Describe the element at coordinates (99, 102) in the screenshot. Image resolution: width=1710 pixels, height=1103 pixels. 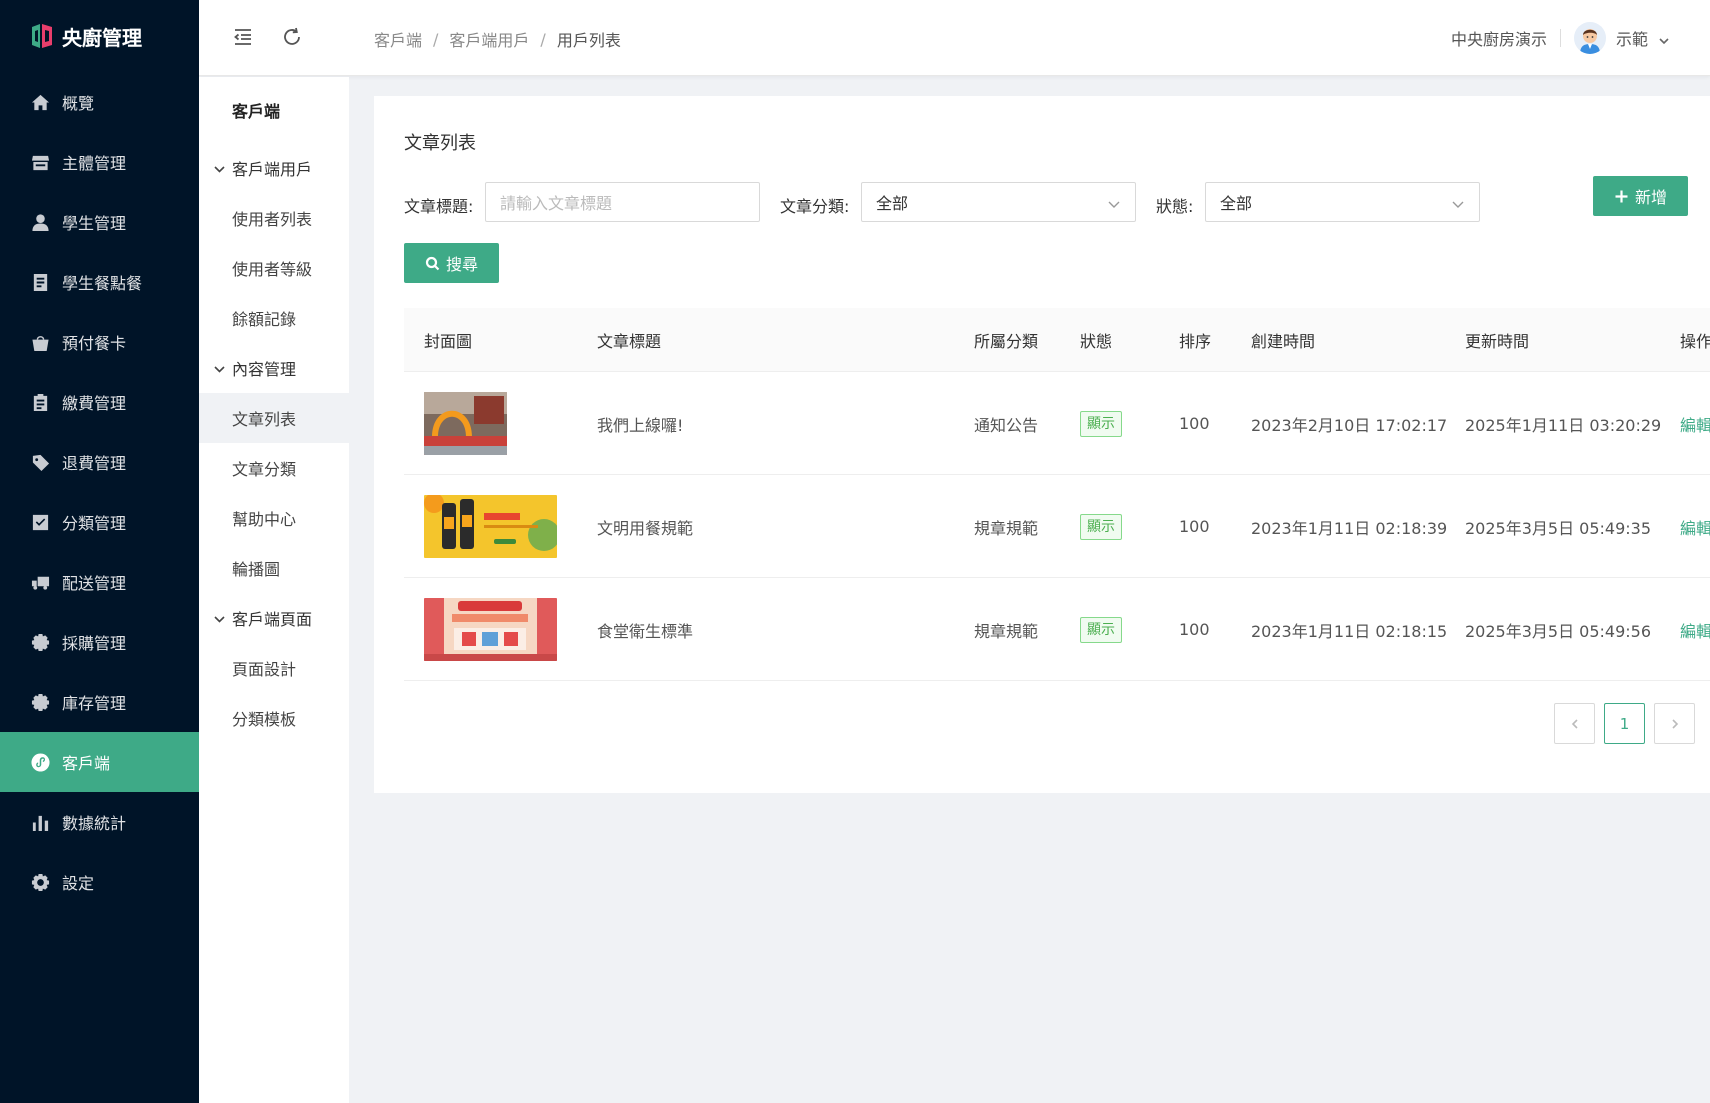
I see `sidebar-item-overview: 概覽` at that location.